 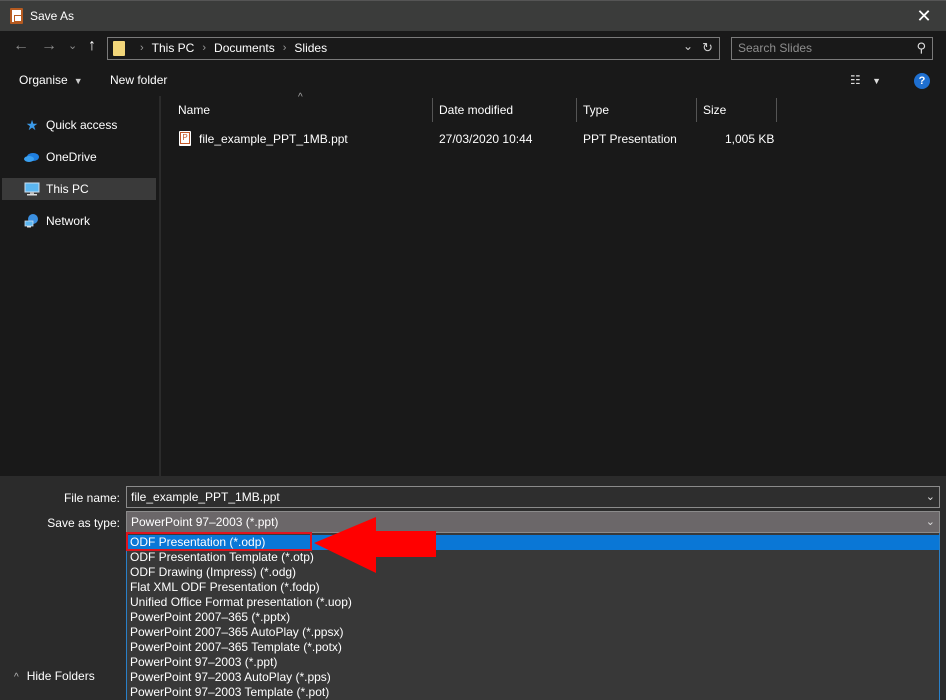 What do you see at coordinates (32, 157) in the screenshot?
I see `cloud-icon` at bounding box center [32, 157].